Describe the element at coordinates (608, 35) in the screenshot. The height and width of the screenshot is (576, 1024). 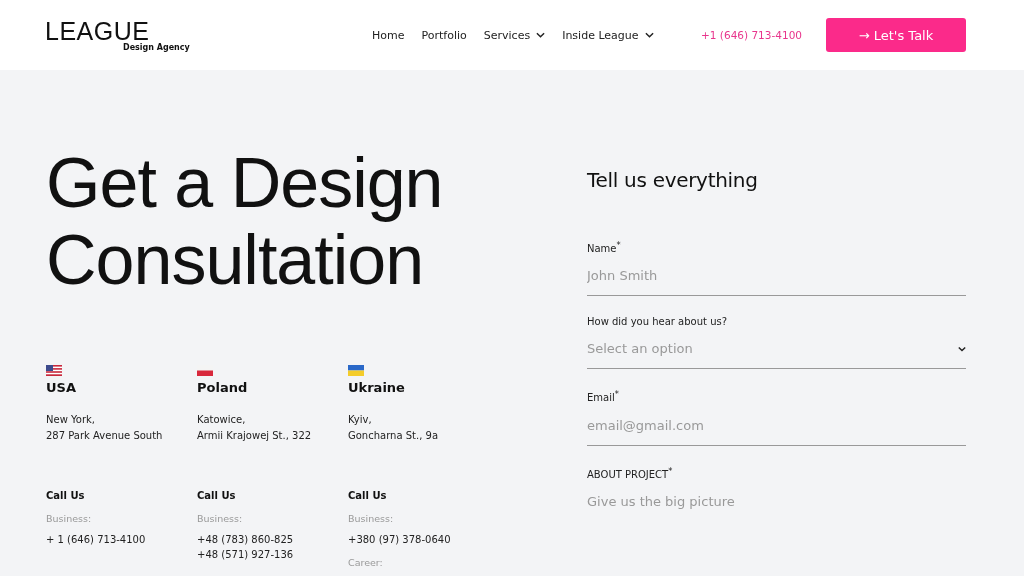
I see `nav-link: Inside League` at that location.